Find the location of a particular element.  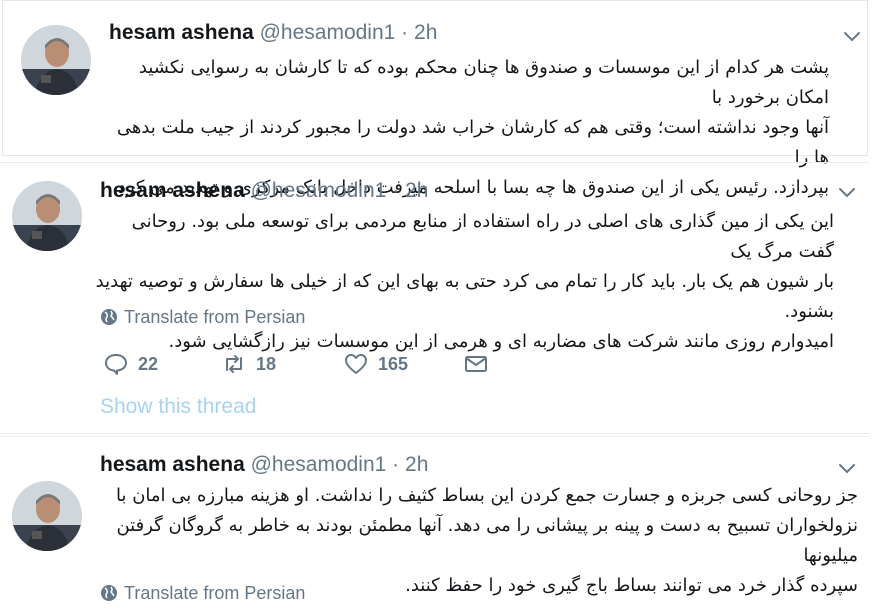

retweet-button: 18 is located at coordinates (249, 364).